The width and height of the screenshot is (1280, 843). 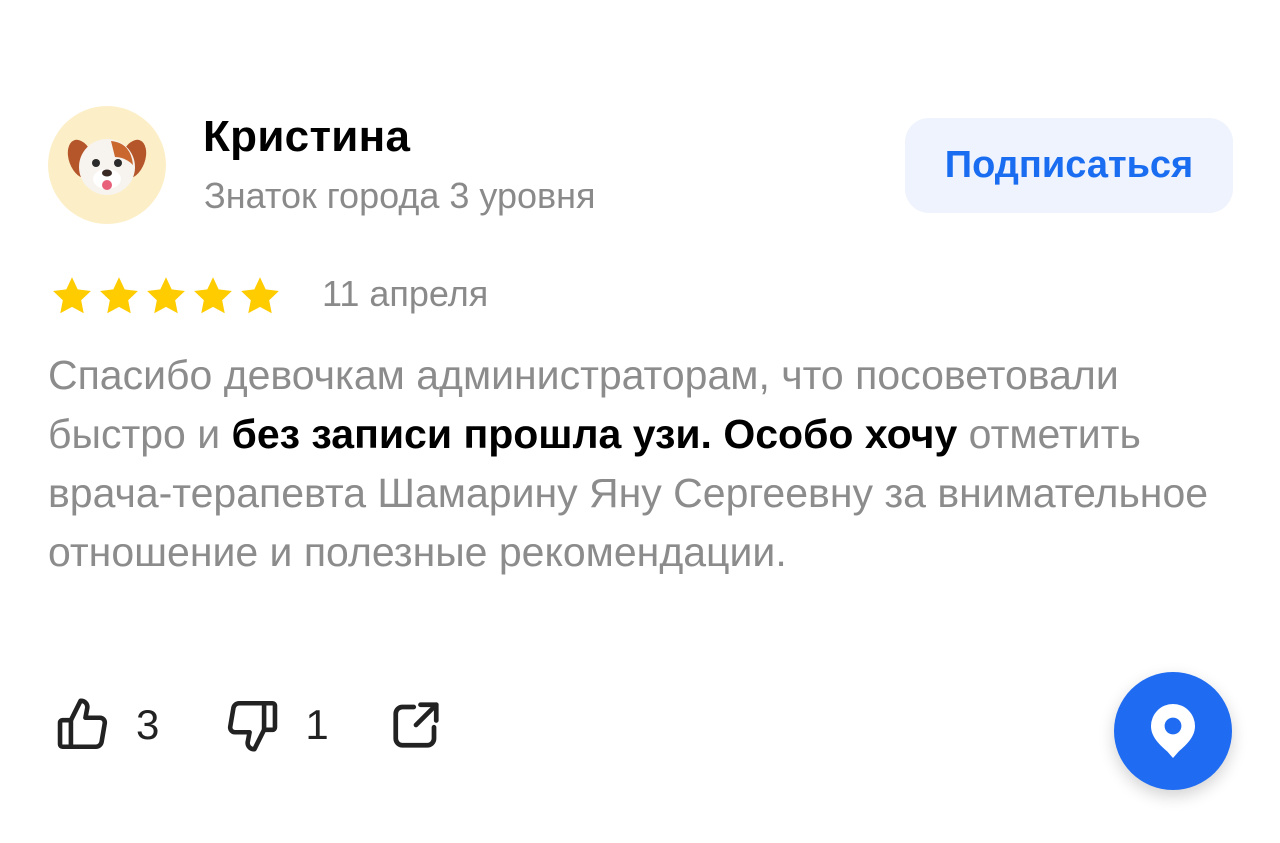 I want to click on subscribe-button: Подписаться, so click(x=1069, y=165).